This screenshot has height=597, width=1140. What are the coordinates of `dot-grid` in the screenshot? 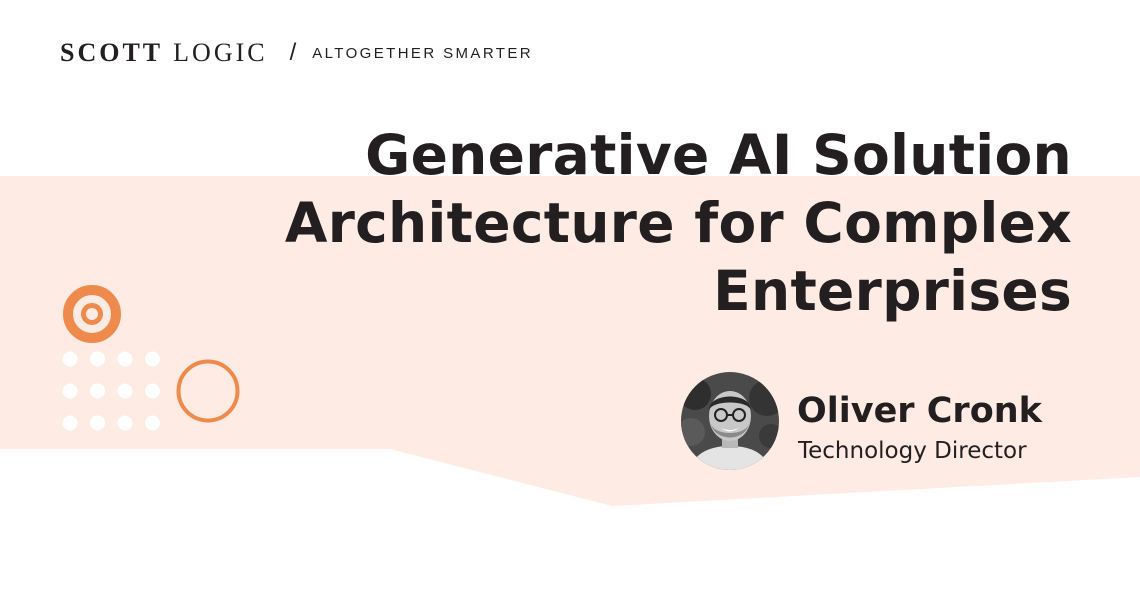 It's located at (111, 391).